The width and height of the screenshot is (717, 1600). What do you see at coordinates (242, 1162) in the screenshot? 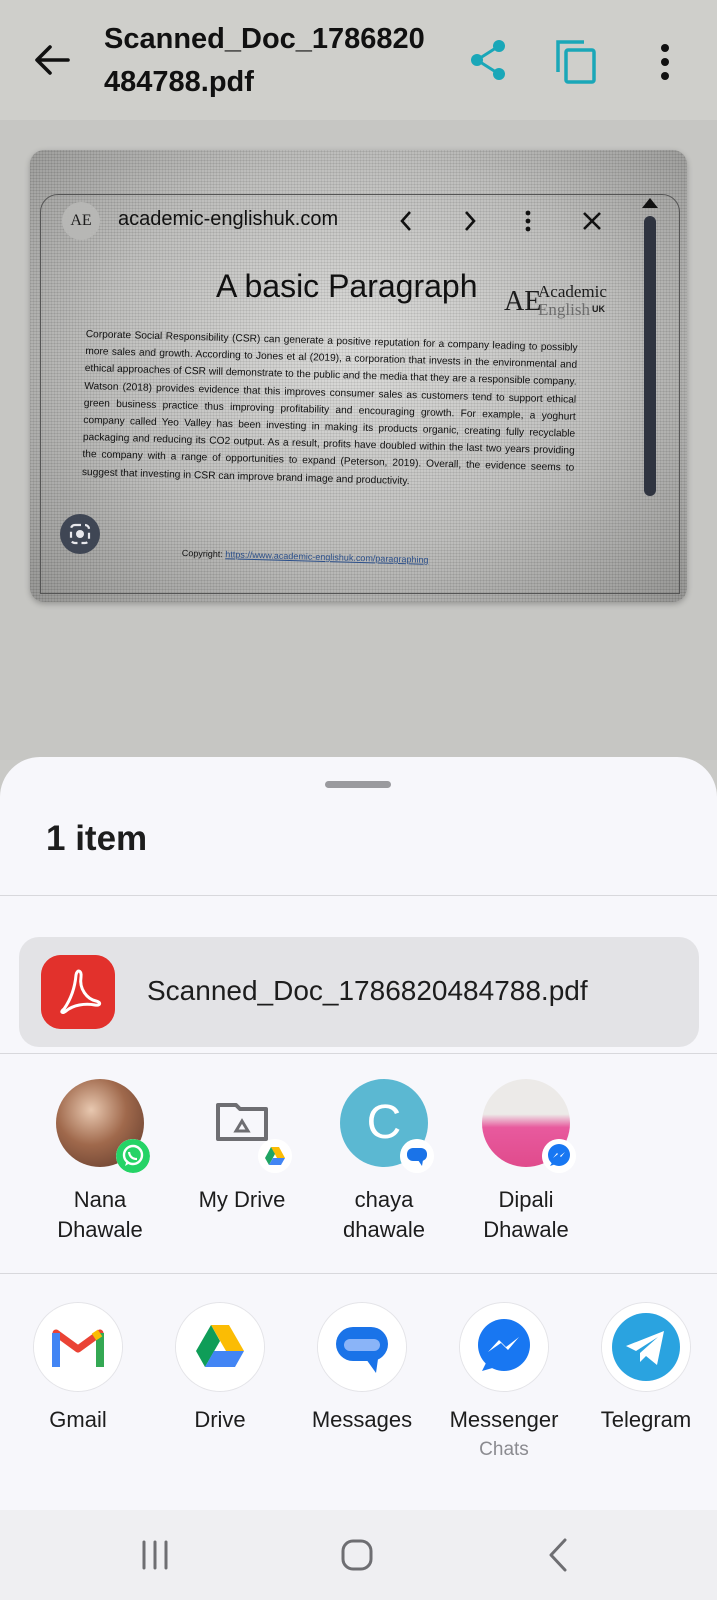
I see `contact-my-drive: My Drive` at bounding box center [242, 1162].